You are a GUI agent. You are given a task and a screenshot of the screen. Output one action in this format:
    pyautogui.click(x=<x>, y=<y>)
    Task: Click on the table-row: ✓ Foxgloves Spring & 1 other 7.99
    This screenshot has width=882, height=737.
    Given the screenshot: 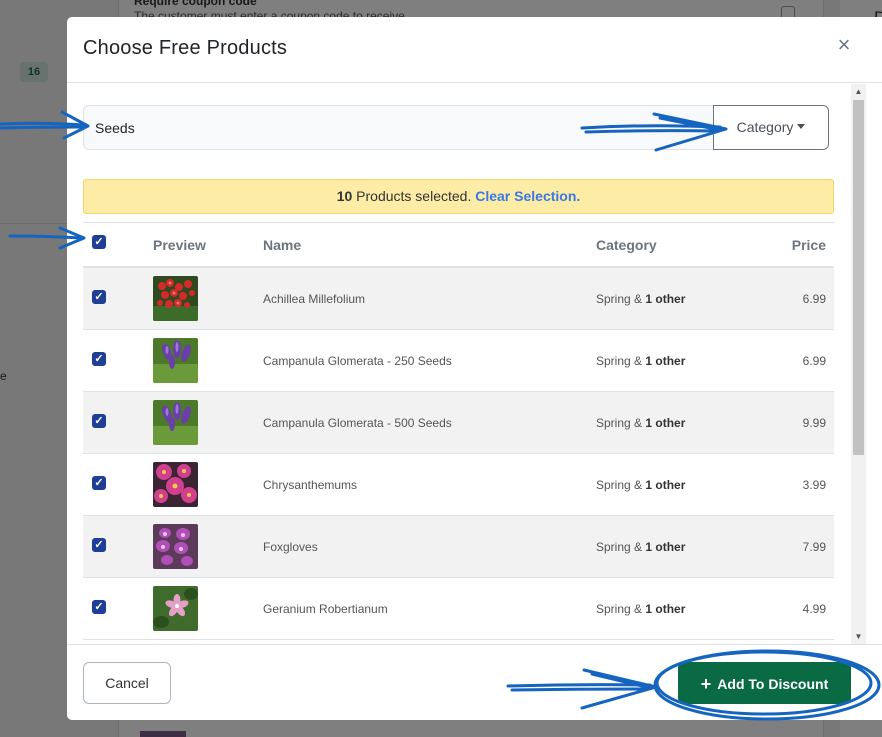 What is the action you would take?
    pyautogui.click(x=458, y=547)
    